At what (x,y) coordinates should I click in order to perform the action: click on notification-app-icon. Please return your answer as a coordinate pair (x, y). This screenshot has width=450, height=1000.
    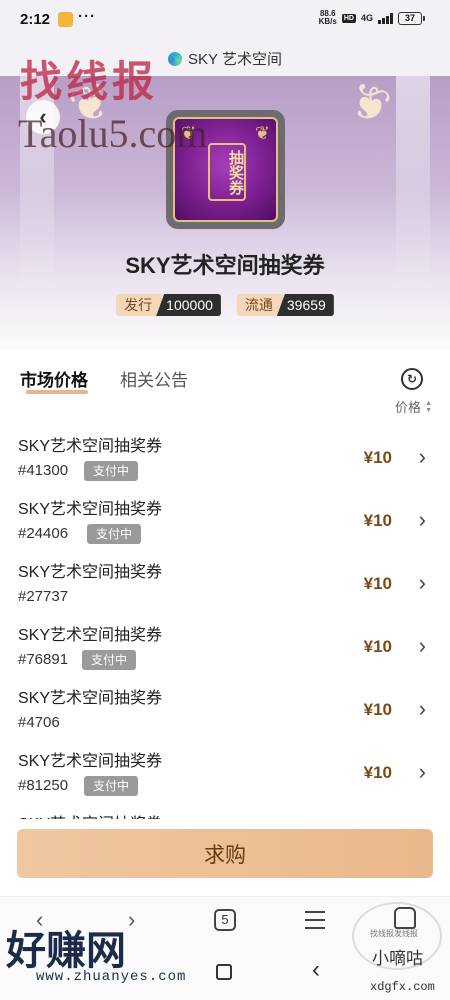
    Looking at the image, I should click on (65, 19).